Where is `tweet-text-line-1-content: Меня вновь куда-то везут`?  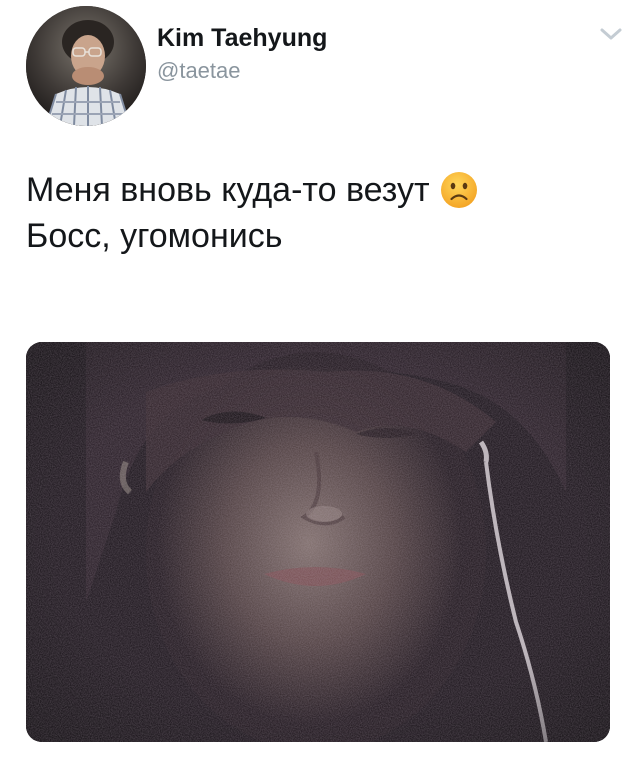 tweet-text-line-1-content: Меня вновь куда-то везут is located at coordinates (228, 190).